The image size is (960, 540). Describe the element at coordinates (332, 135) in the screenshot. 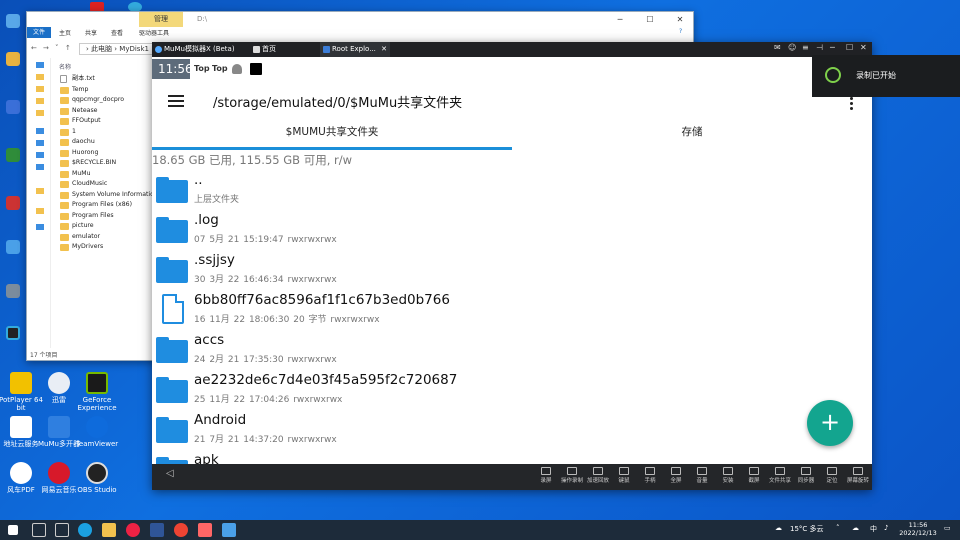

I see `tab-mumu-shared-folder: $MUMU共享文件夹` at that location.